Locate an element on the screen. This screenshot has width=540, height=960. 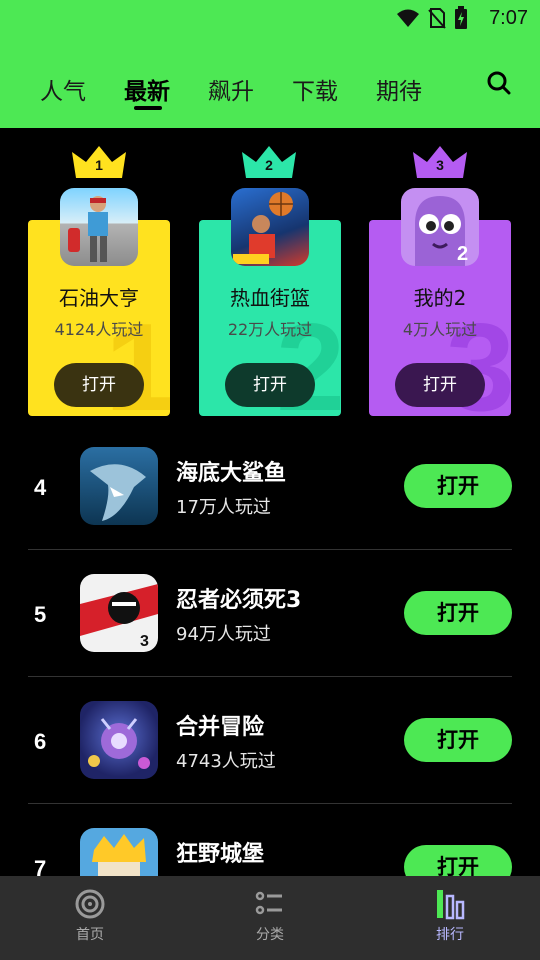
list-item: 5 3 忍者必须死3 94万人玩过 打开 is located at coordinates (270, 637).